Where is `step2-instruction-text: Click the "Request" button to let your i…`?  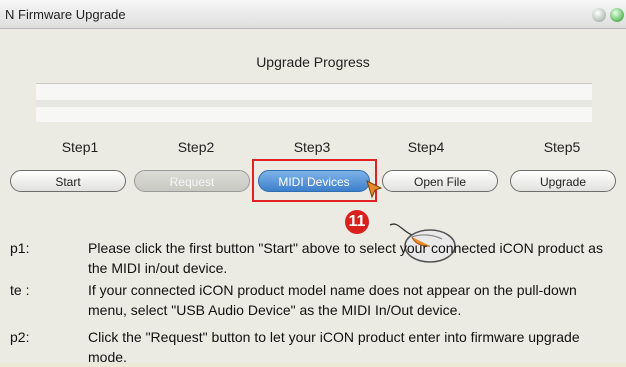 step2-instruction-text: Click the "Request" button to let your i… is located at coordinates (334, 347).